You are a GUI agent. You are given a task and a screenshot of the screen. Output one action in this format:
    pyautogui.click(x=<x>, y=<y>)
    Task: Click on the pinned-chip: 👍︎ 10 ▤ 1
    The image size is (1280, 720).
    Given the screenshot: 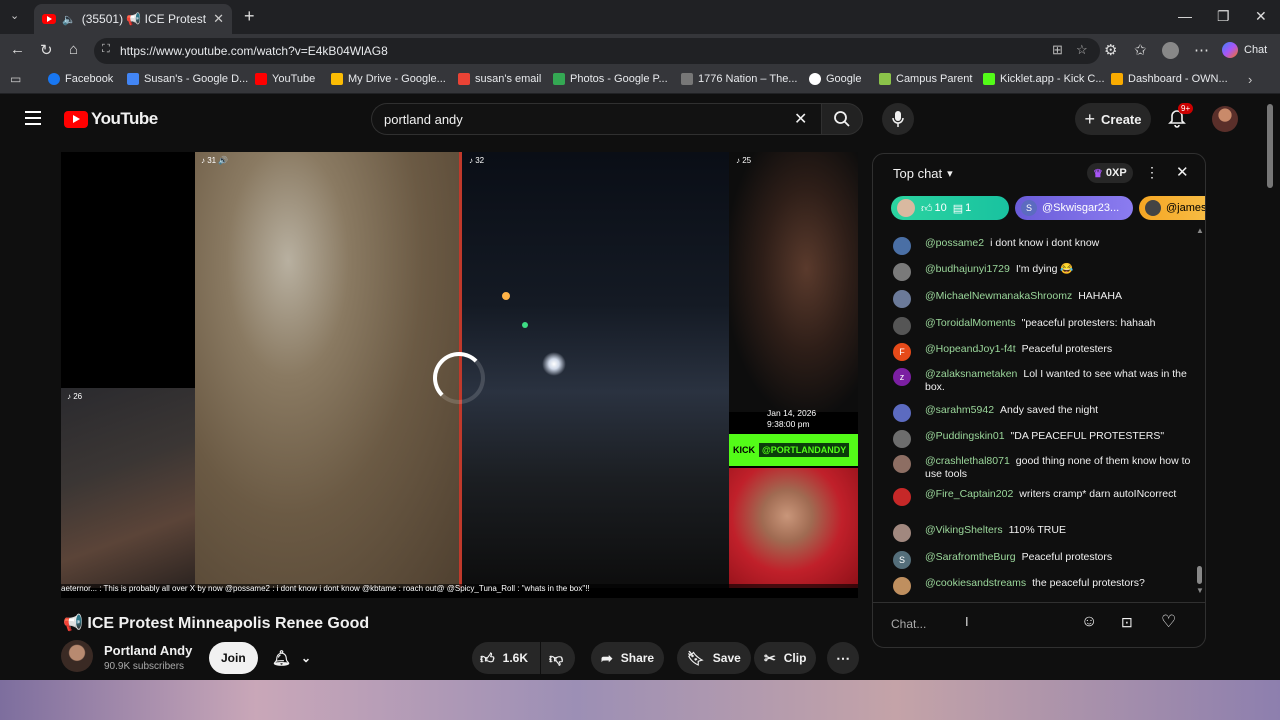 What is the action you would take?
    pyautogui.click(x=950, y=208)
    